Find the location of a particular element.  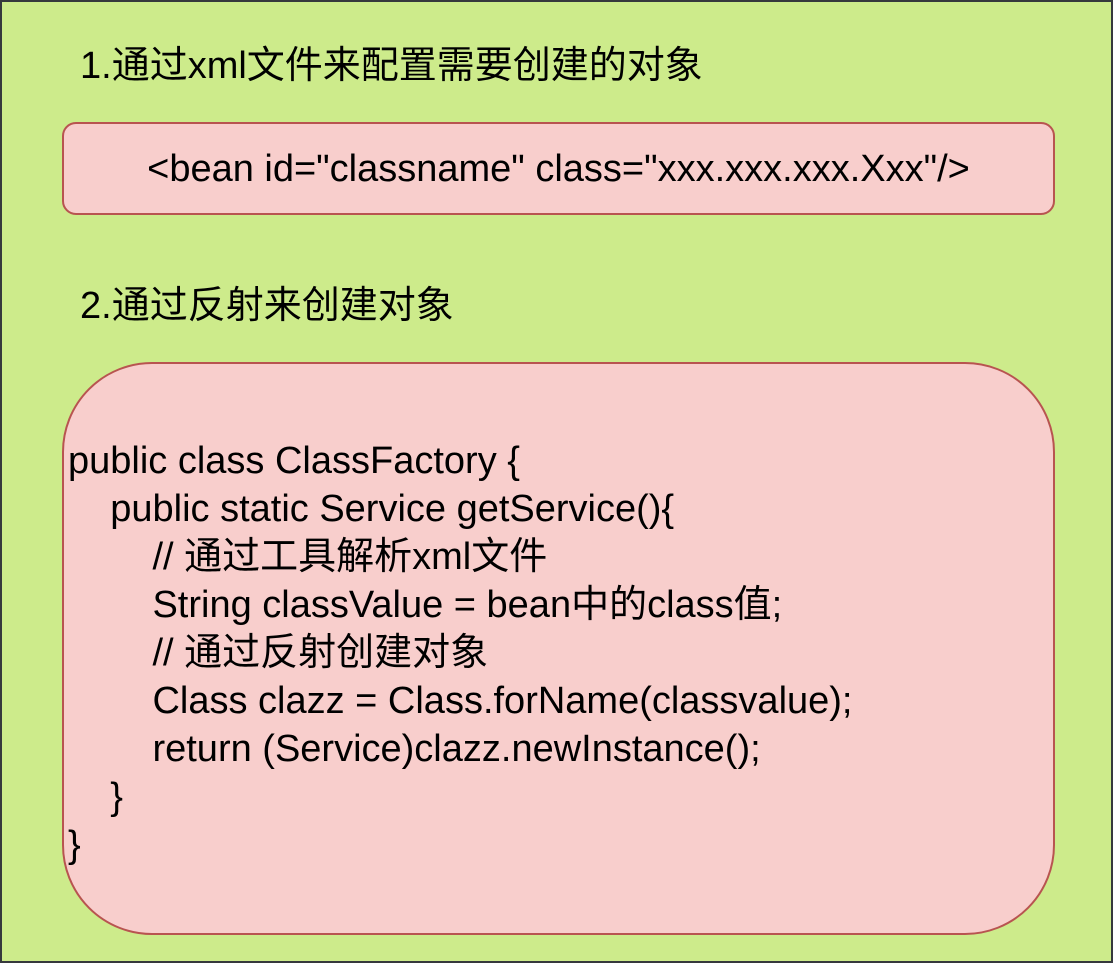

code-line: return (Service)clazz.newInstance(); is located at coordinates (414, 749).